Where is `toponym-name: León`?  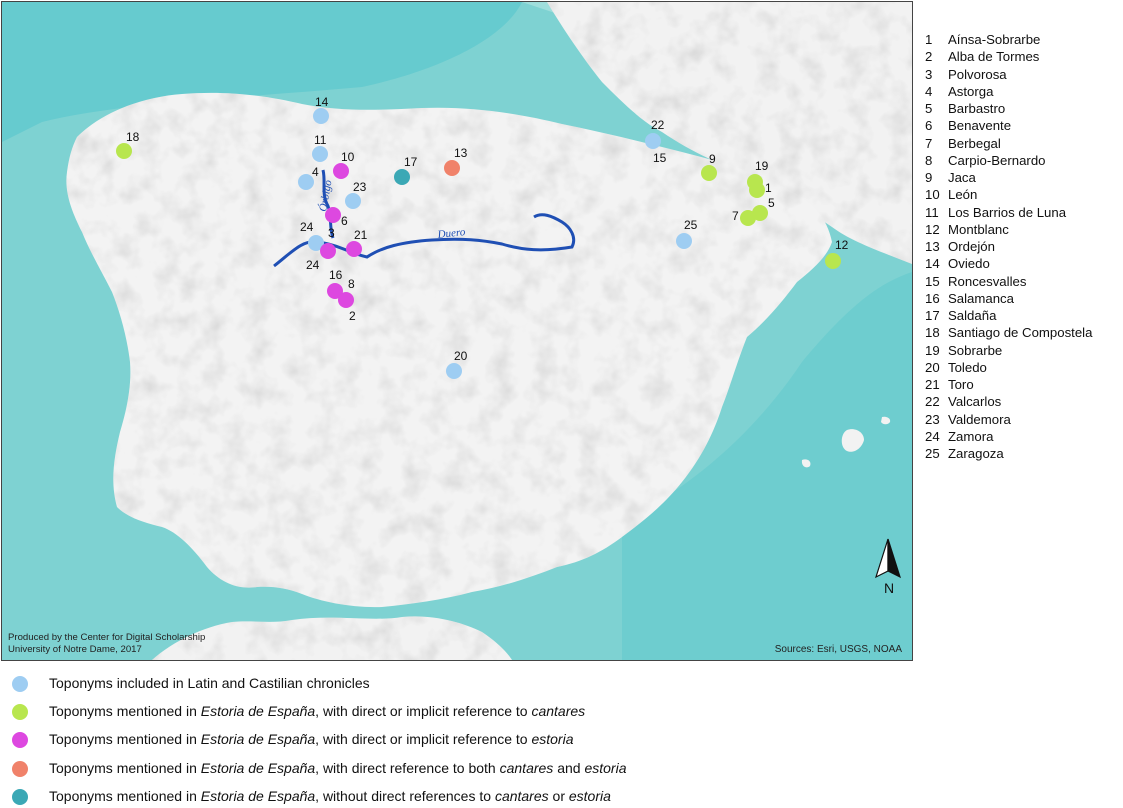 toponym-name: León is located at coordinates (963, 195).